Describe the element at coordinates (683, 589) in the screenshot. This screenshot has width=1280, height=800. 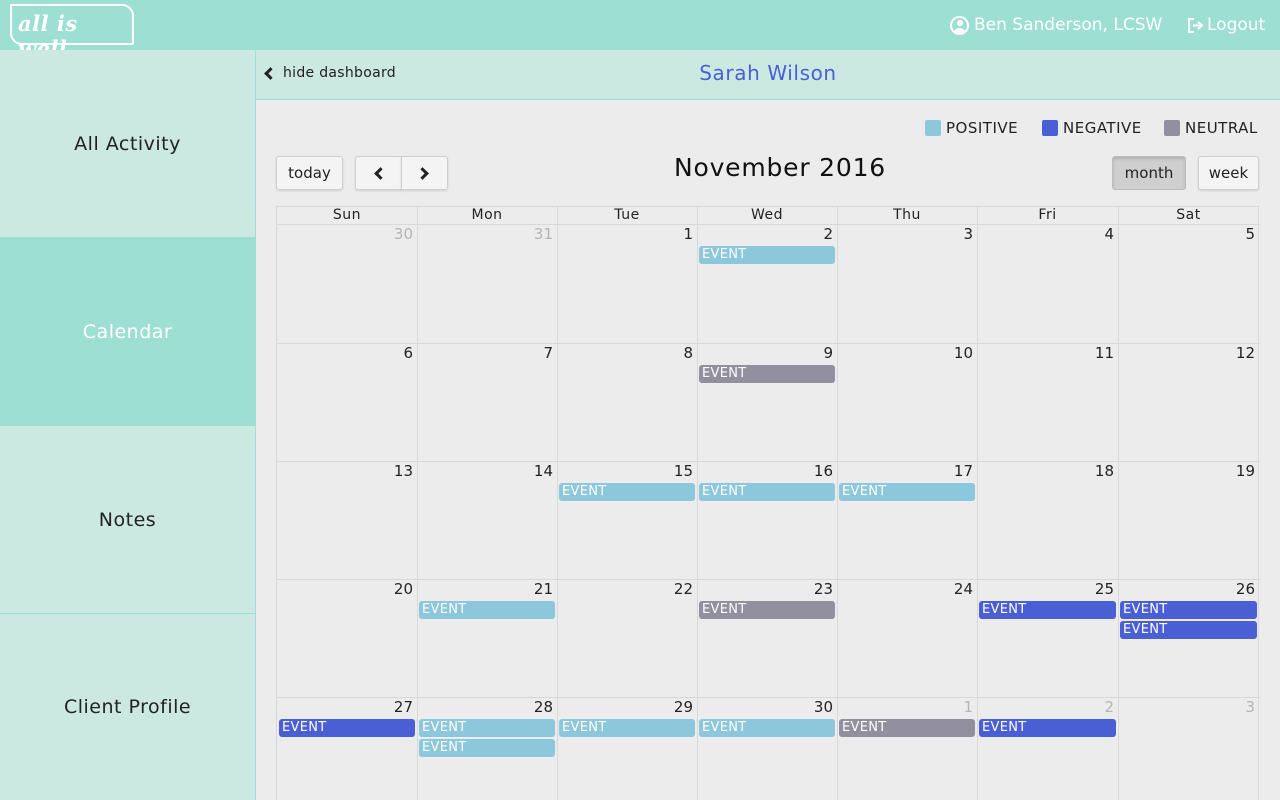
I see `day-number: 22` at that location.